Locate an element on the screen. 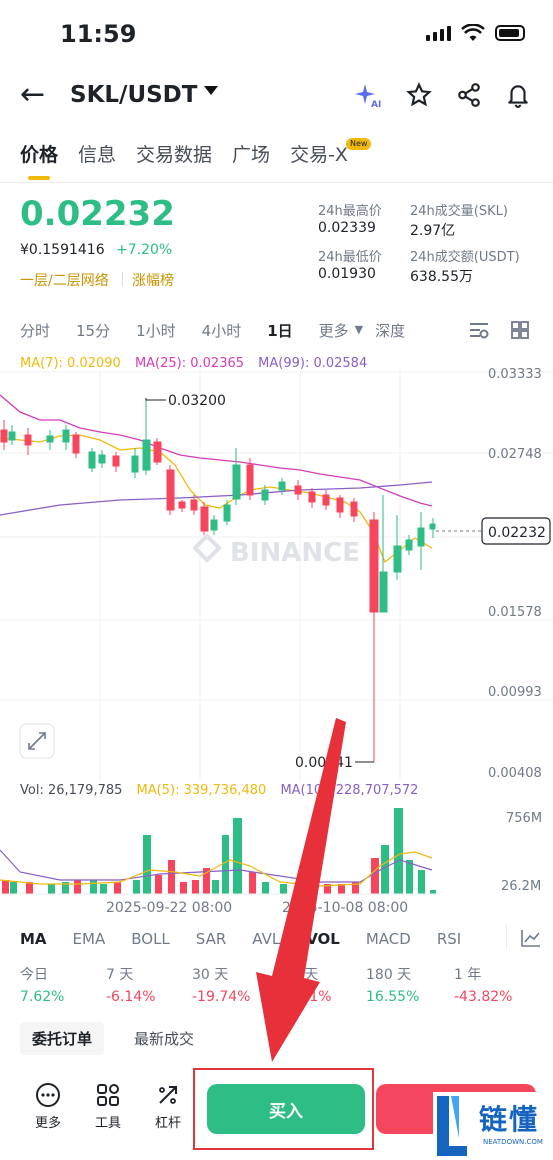 The image size is (553, 1160). ai-sparkle-icon: AI is located at coordinates (367, 95).